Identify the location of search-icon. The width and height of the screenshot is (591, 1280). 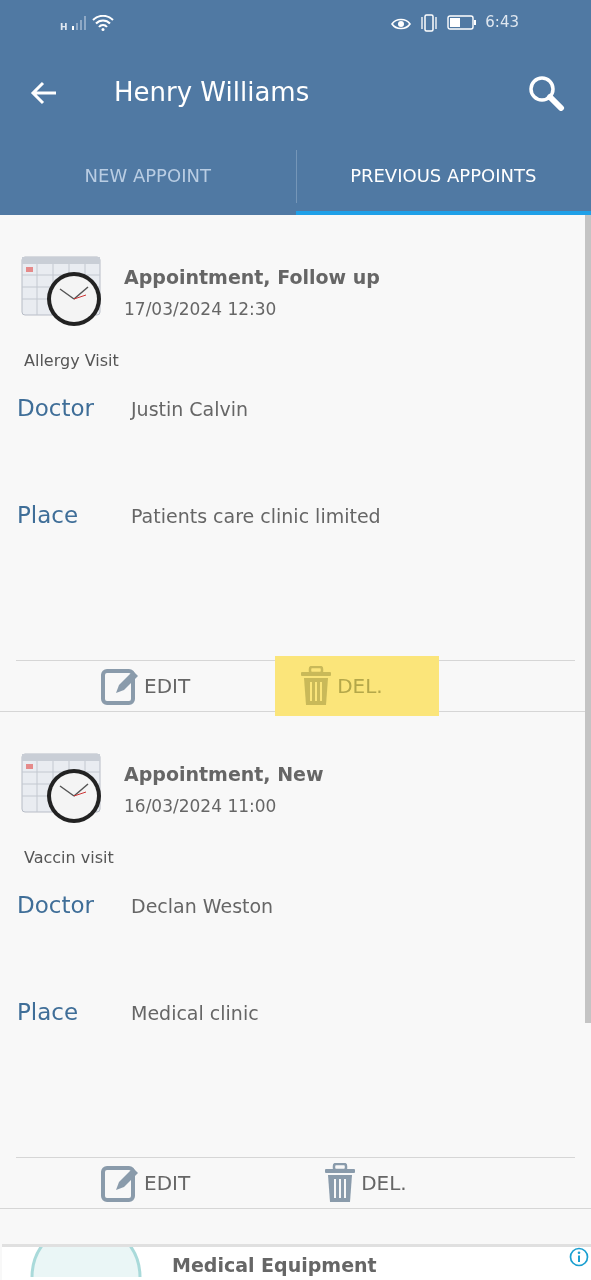
(546, 92).